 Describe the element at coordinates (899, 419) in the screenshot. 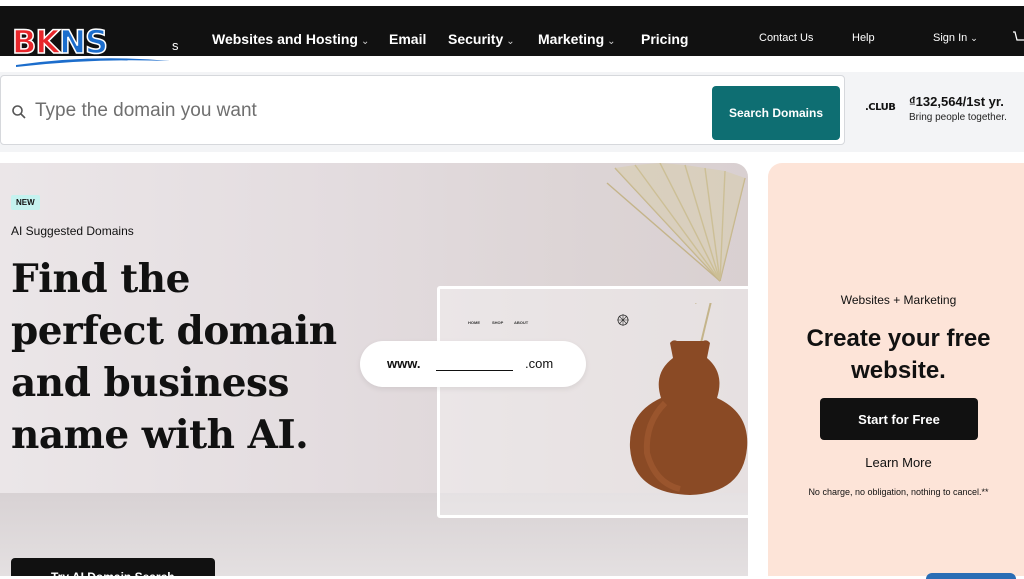

I see `start-for-free-button: Start for Free` at that location.